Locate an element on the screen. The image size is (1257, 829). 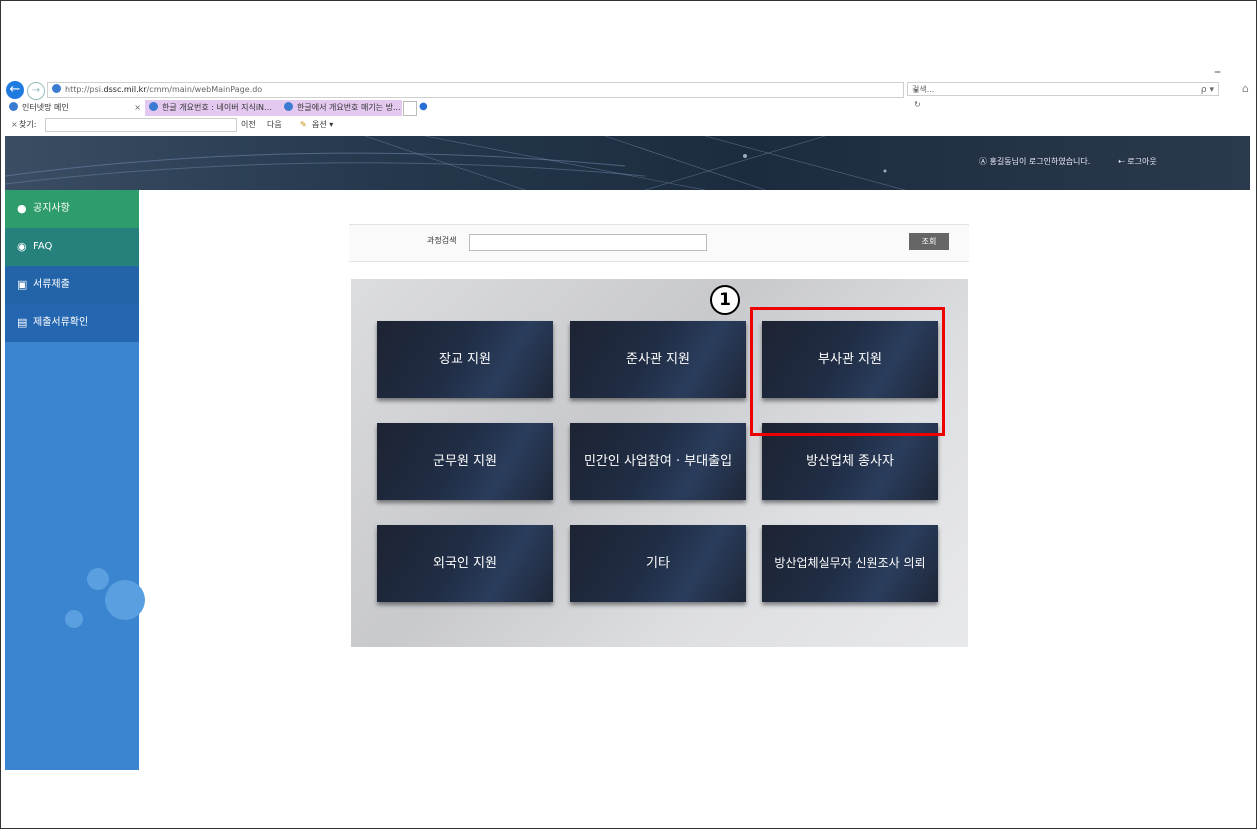
search-icon: ρ ▾ is located at coordinates (1207, 90).